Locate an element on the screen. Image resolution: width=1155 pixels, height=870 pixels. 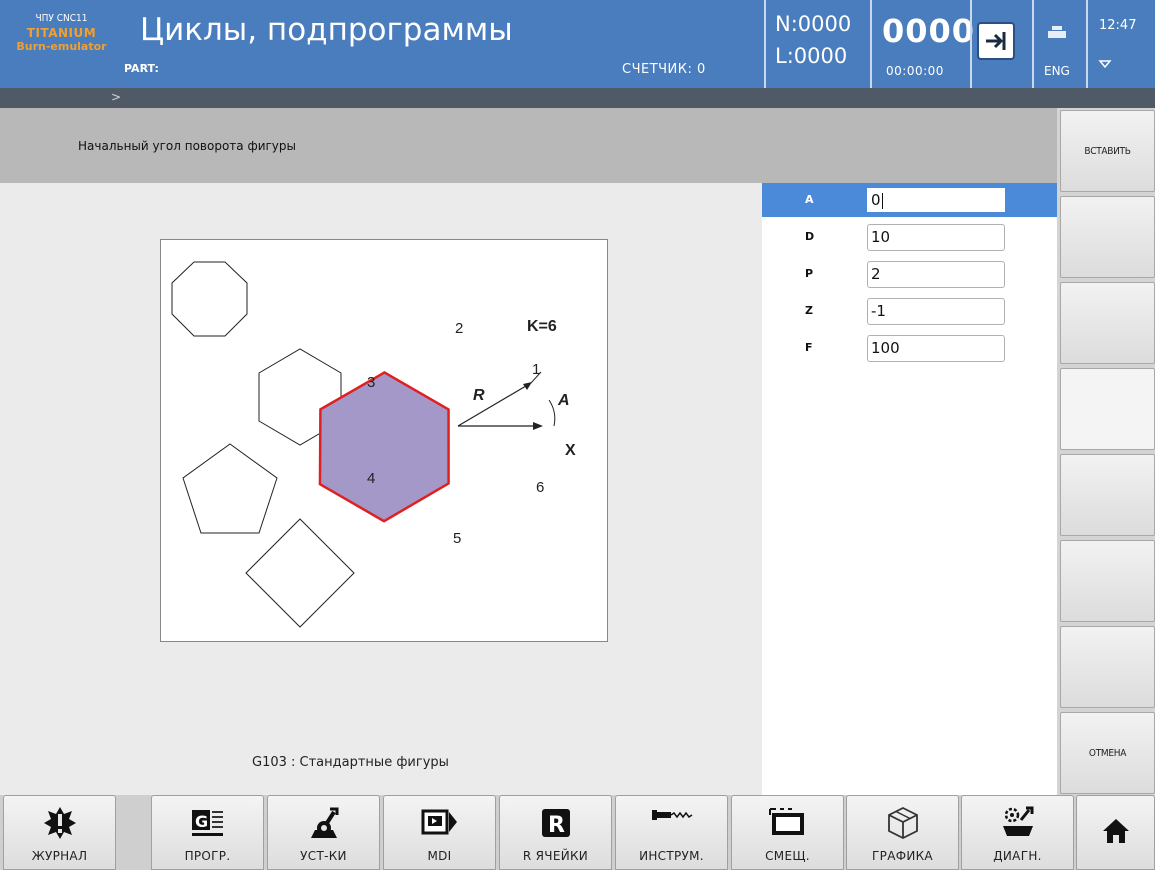
hint-bar: Начальный угол поворота фигуры is located at coordinates (528, 145).